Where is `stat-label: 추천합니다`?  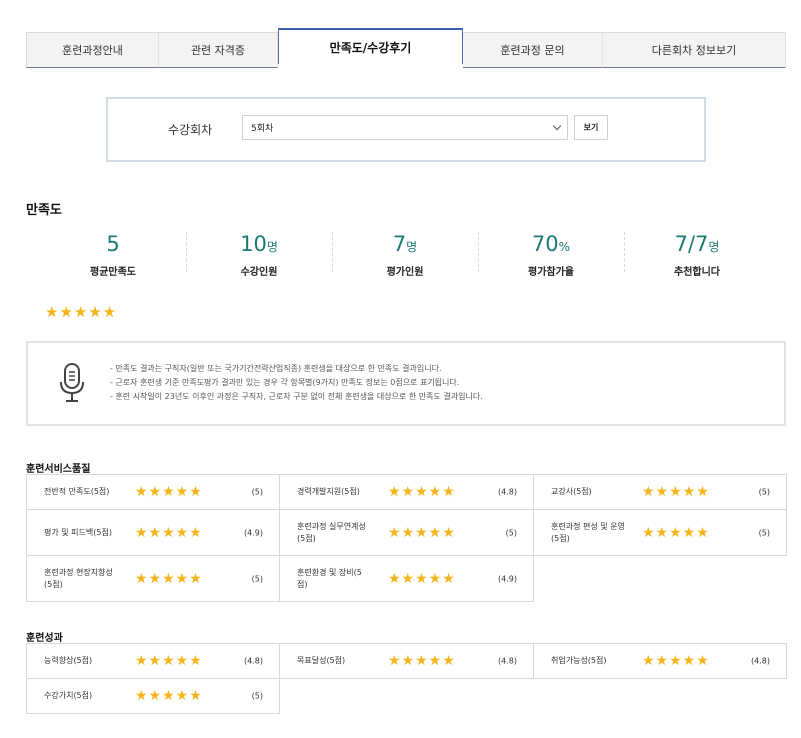 stat-label: 추천합니다 is located at coordinates (697, 272).